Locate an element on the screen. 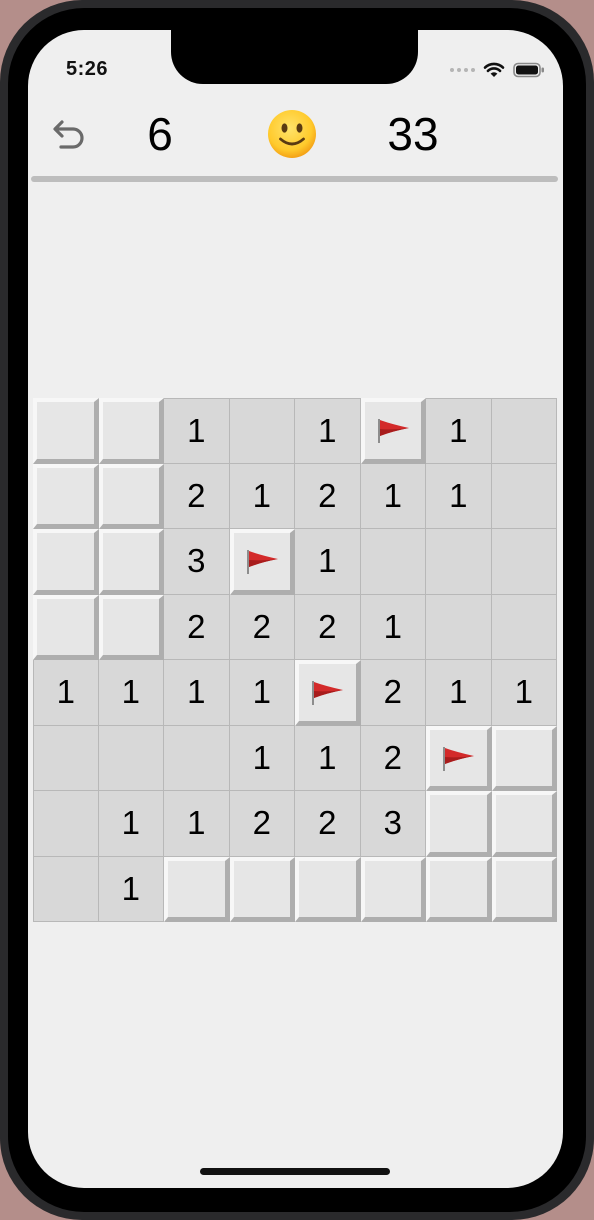 This screenshot has height=1220, width=594. game-header: 6 33 is located at coordinates (295, 138).